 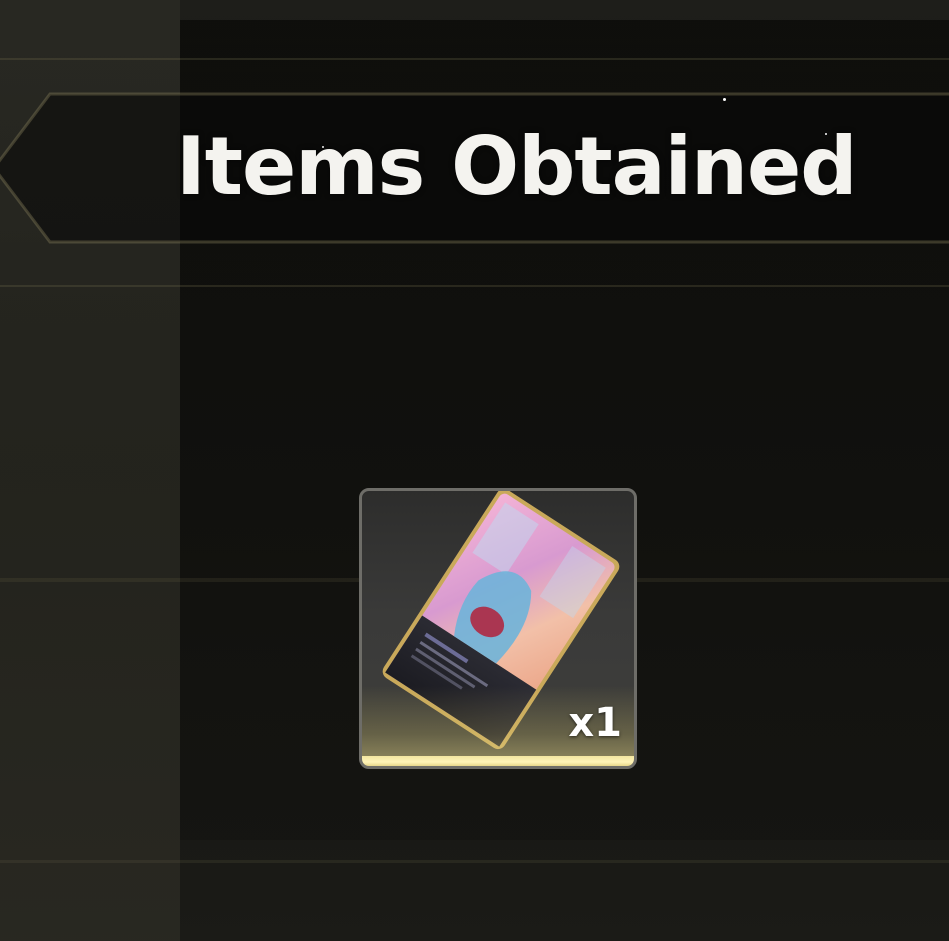 What do you see at coordinates (498, 761) in the screenshot?
I see `rarity-bar` at bounding box center [498, 761].